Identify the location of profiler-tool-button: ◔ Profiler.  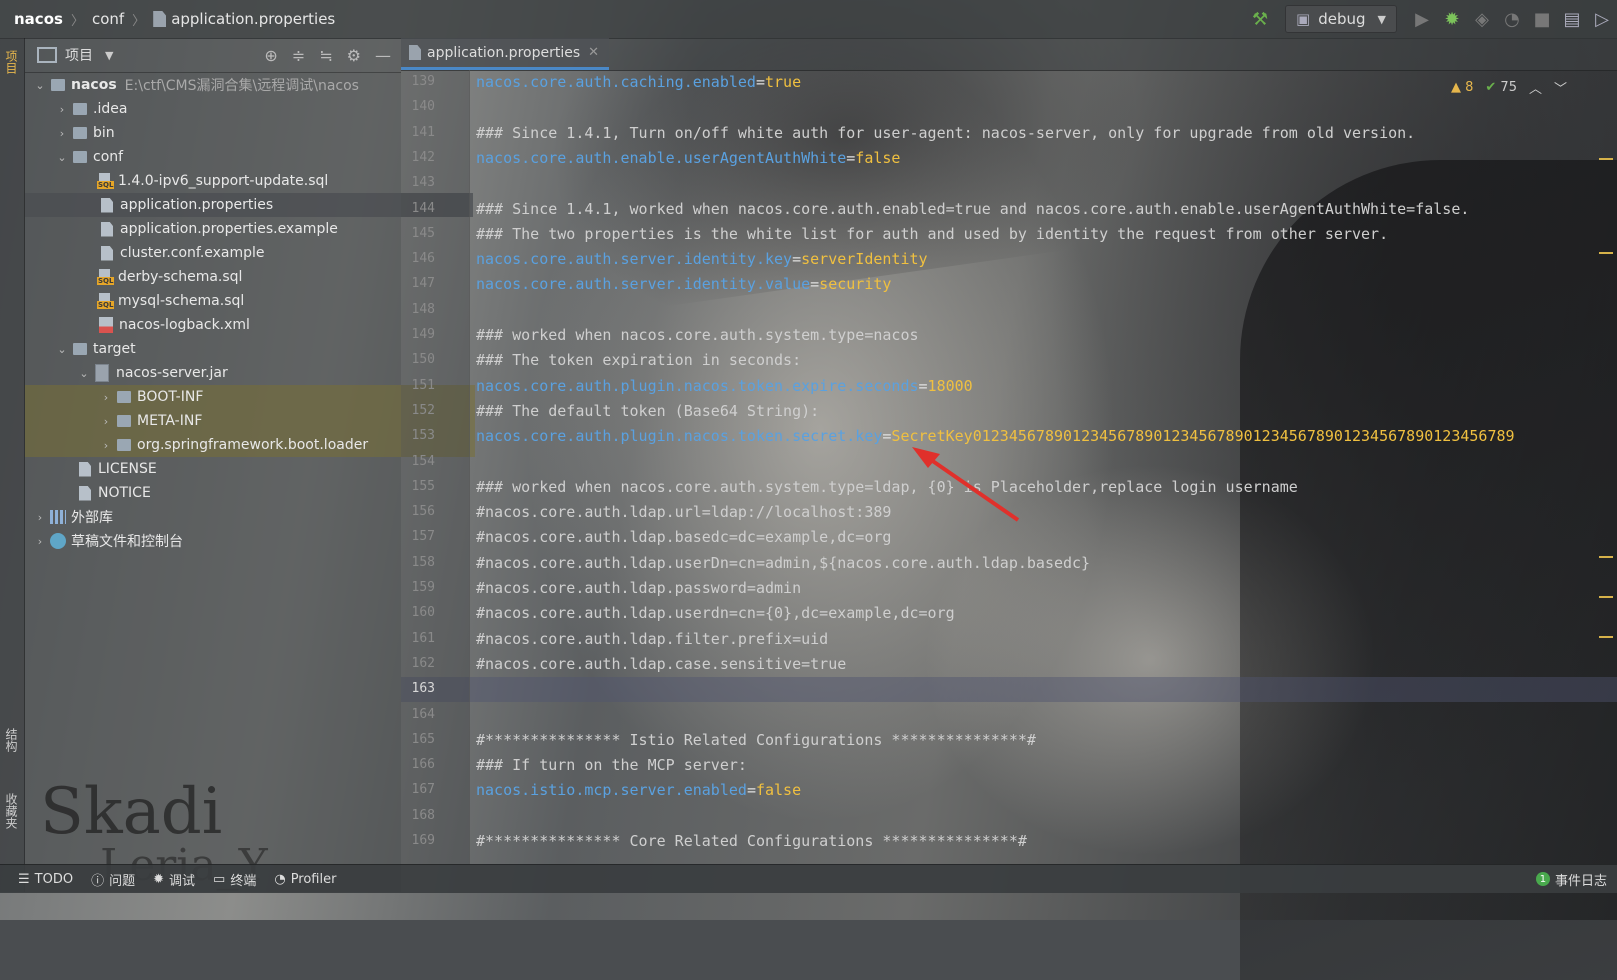
(305, 879).